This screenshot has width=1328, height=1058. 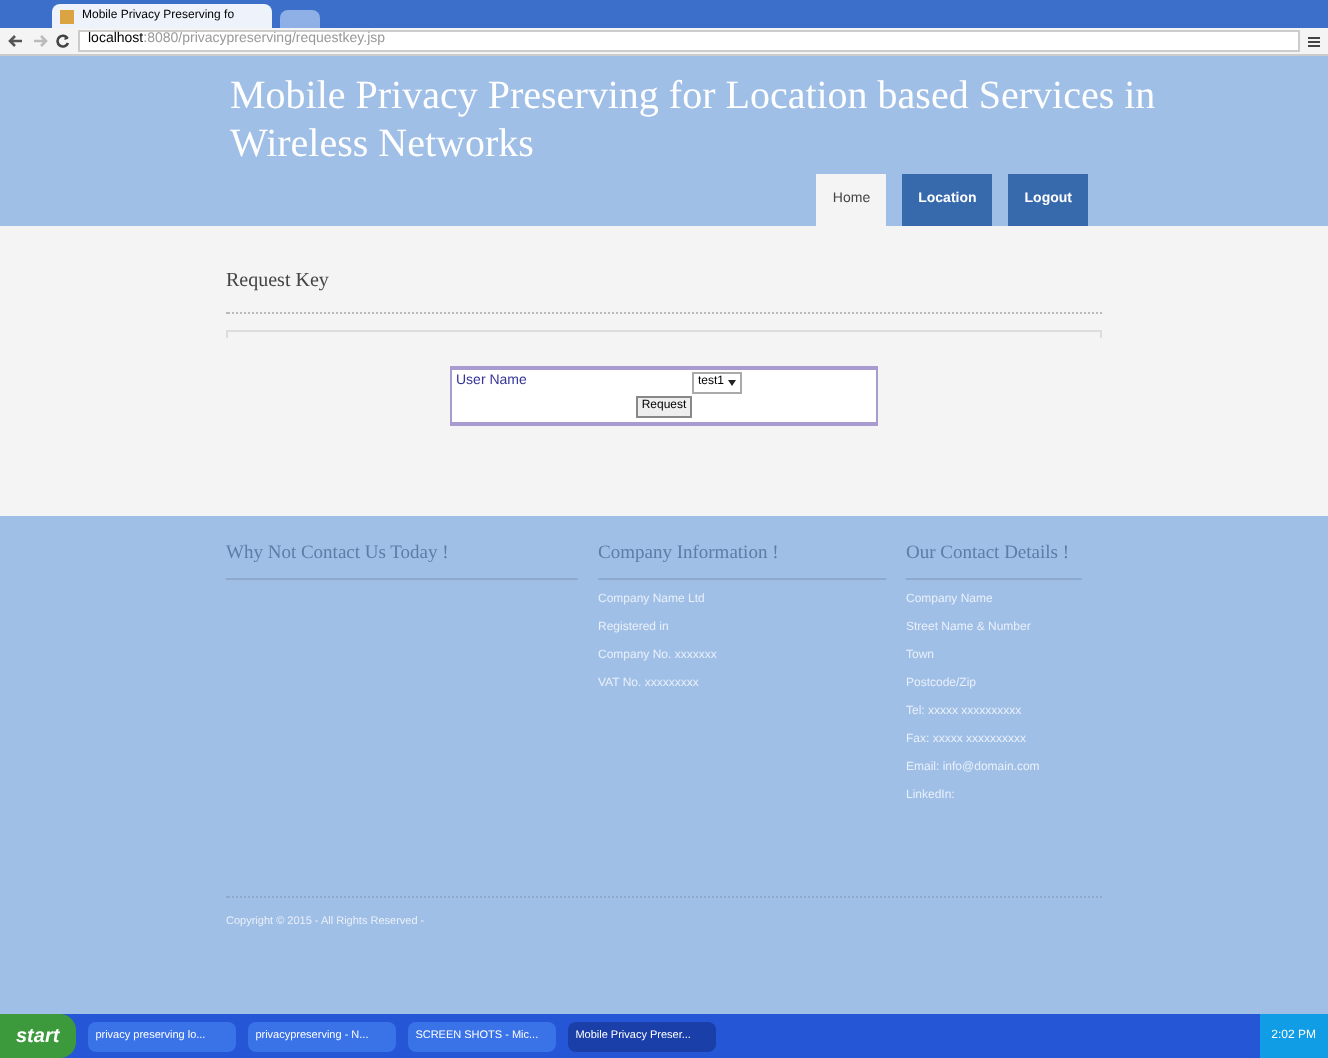 What do you see at coordinates (38, 1036) in the screenshot?
I see `start-button: start` at bounding box center [38, 1036].